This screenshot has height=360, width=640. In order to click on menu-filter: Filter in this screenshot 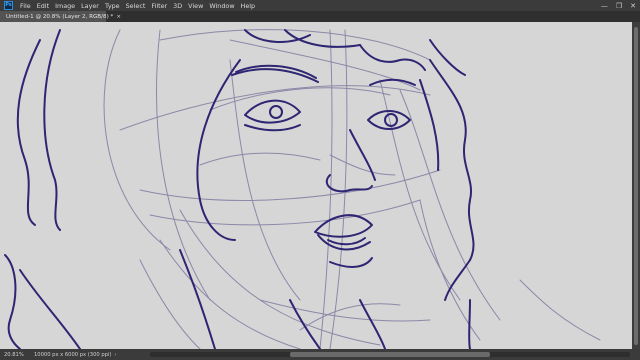, I will do `click(159, 6)`.